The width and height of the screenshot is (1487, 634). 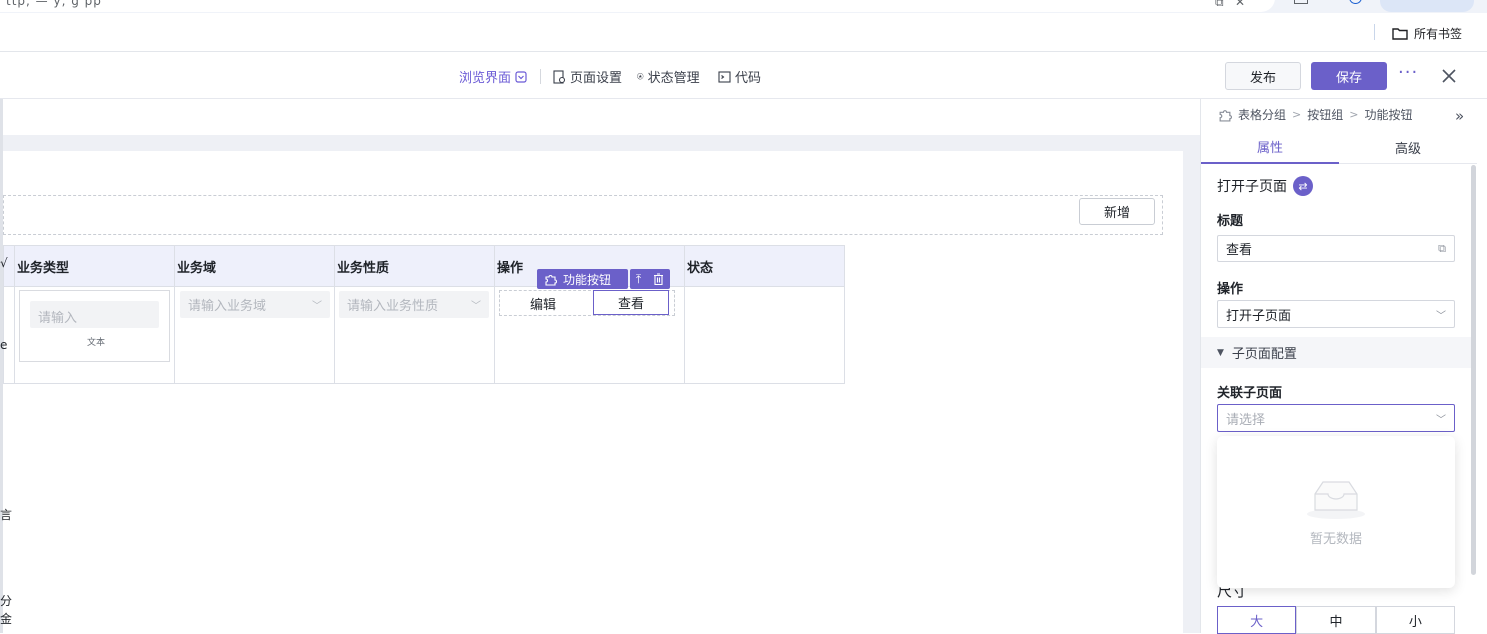 I want to click on edge-glyph: e, so click(x=4, y=345).